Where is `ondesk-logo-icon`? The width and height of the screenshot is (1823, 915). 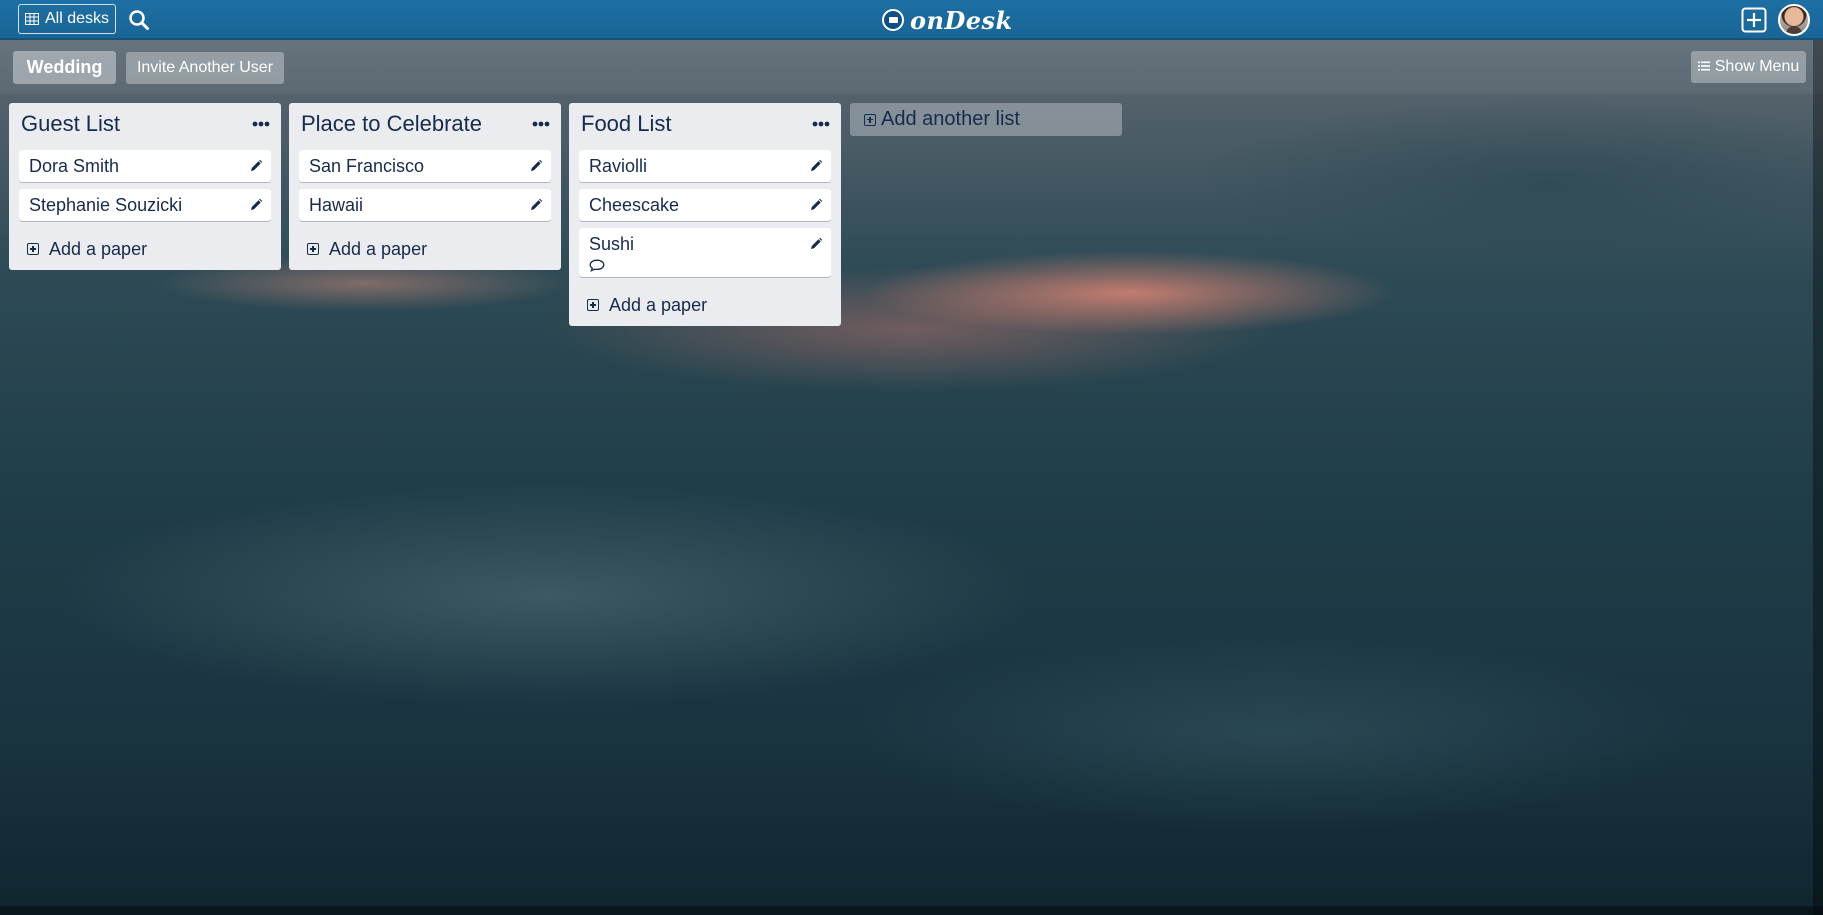
ondesk-logo-icon is located at coordinates (893, 20).